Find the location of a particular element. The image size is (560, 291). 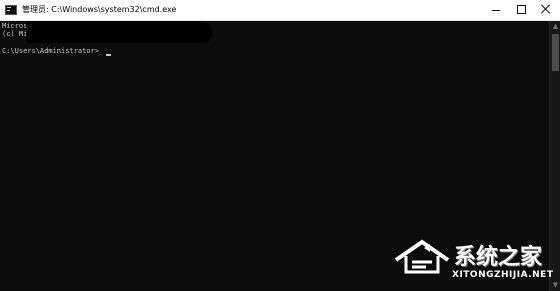

watermark-brand-cn: 系统之家 is located at coordinates (498, 257).